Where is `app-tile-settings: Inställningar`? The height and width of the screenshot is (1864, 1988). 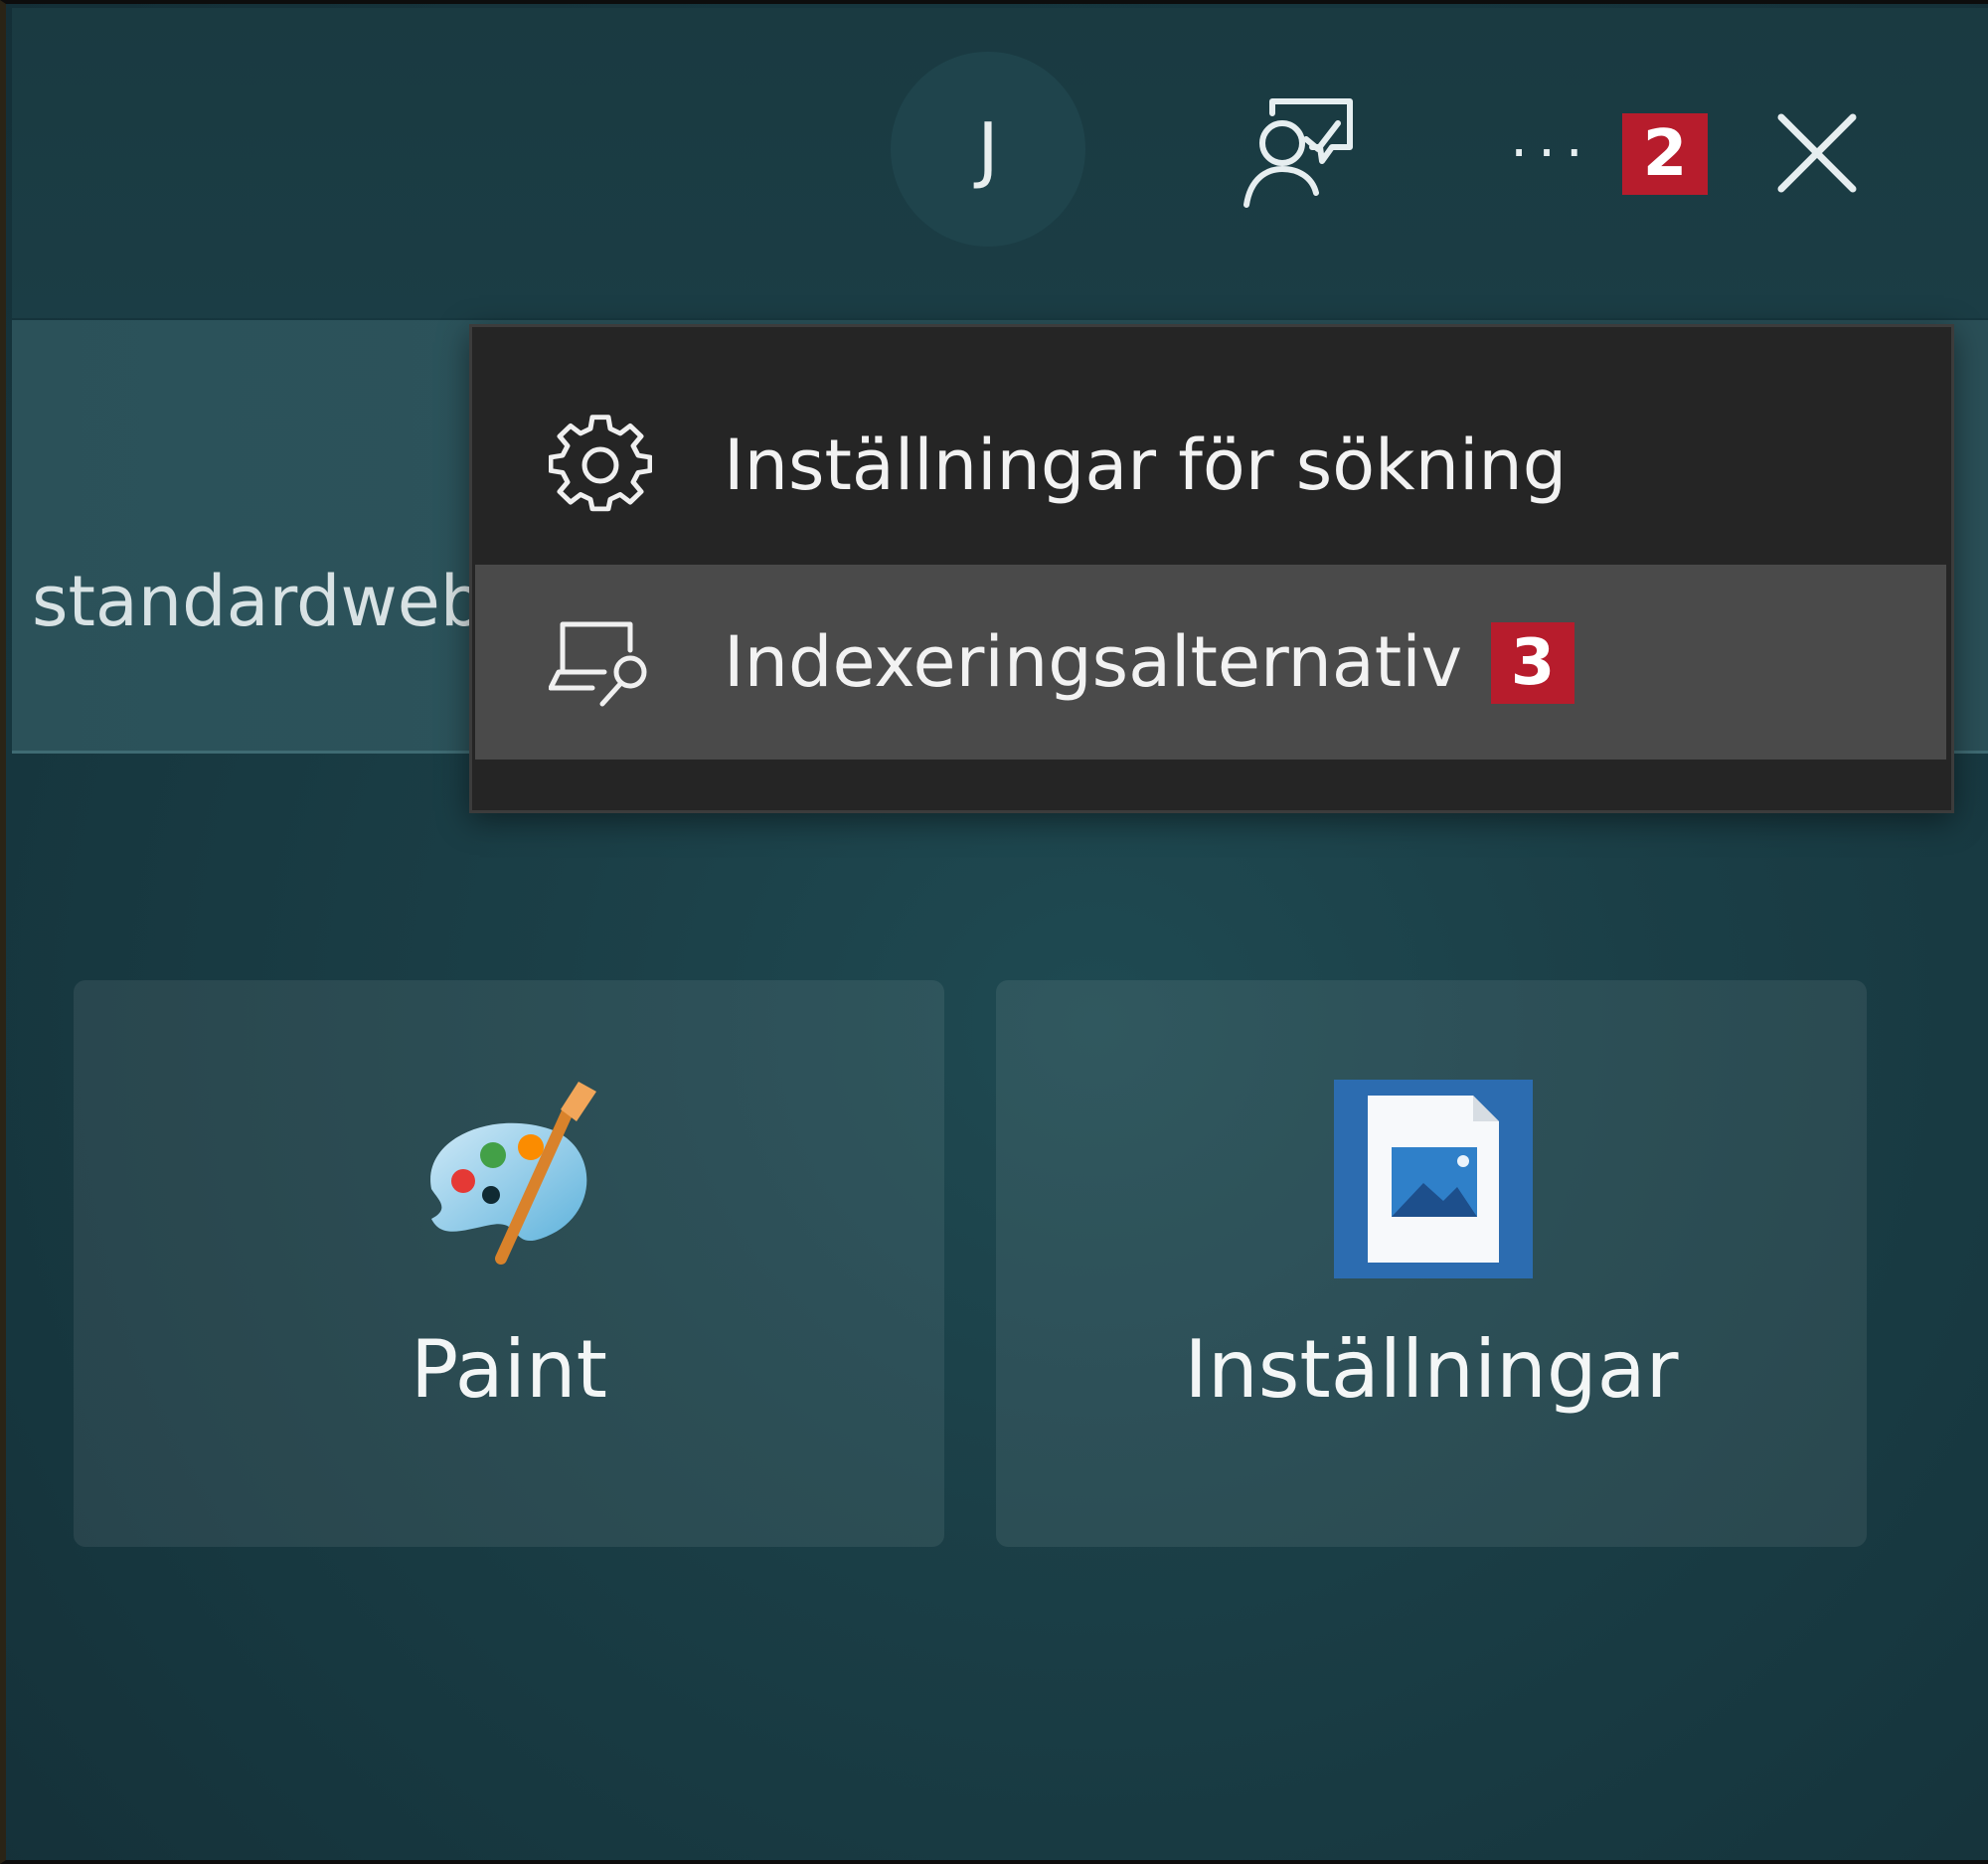 app-tile-settings: Inställningar is located at coordinates (1431, 1263).